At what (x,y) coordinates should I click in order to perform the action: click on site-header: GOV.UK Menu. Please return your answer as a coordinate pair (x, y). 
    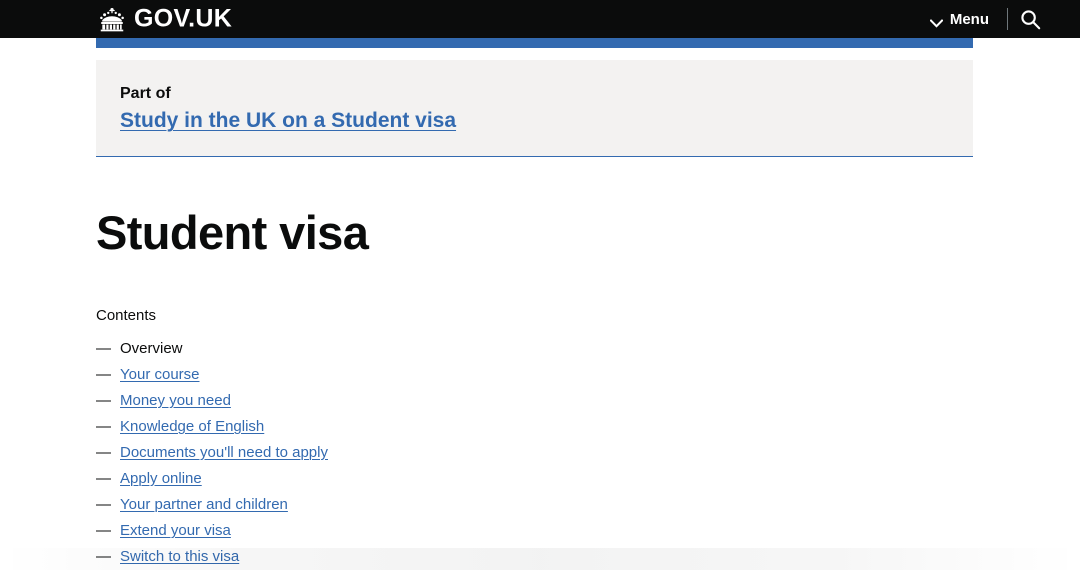
    Looking at the image, I should click on (540, 19).